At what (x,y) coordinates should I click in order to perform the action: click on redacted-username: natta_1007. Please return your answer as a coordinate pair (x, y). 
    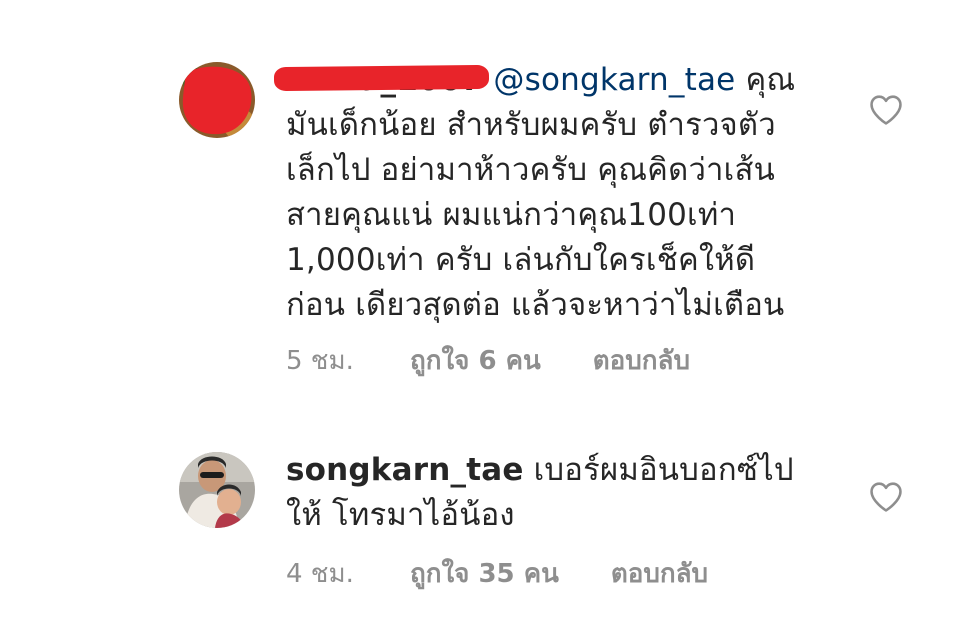
    Looking at the image, I should click on (381, 80).